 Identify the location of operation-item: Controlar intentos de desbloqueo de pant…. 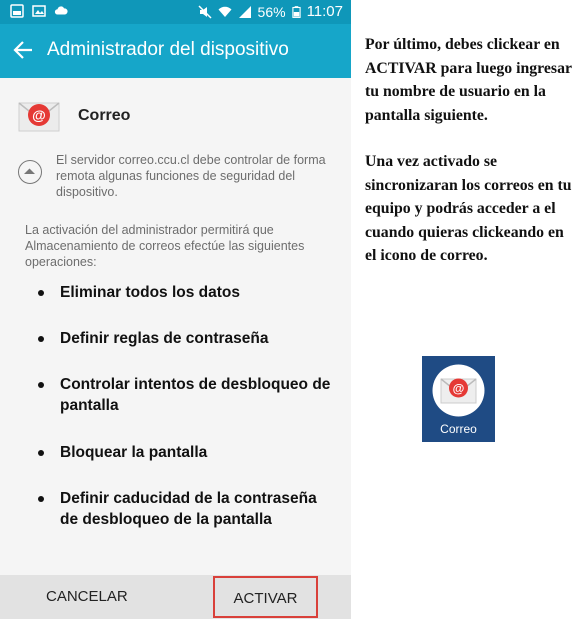
(188, 395).